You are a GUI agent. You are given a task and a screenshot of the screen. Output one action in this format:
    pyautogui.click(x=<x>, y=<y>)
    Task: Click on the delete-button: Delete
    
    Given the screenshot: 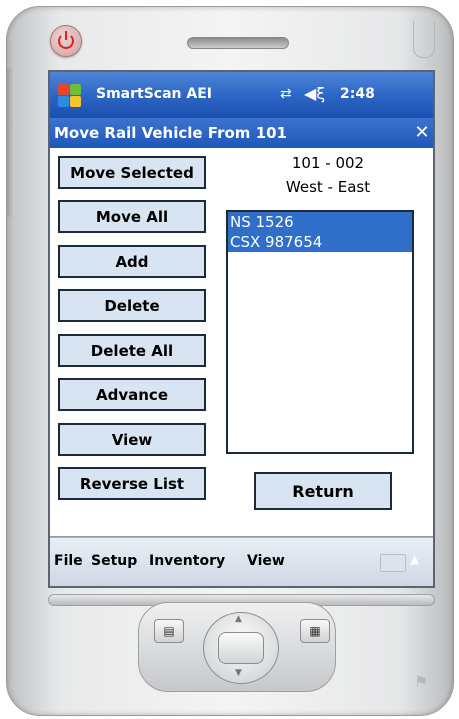 What is the action you would take?
    pyautogui.click(x=132, y=305)
    